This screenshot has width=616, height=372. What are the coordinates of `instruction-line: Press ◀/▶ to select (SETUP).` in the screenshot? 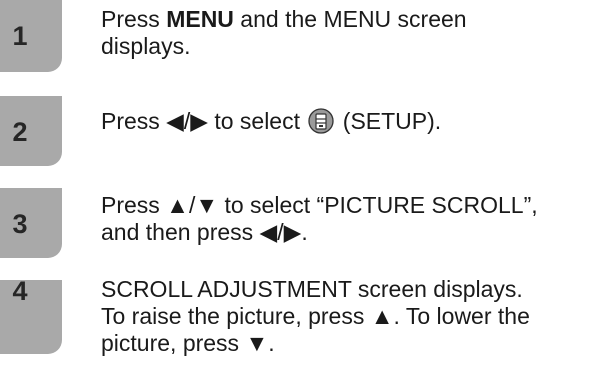 It's located at (357, 121).